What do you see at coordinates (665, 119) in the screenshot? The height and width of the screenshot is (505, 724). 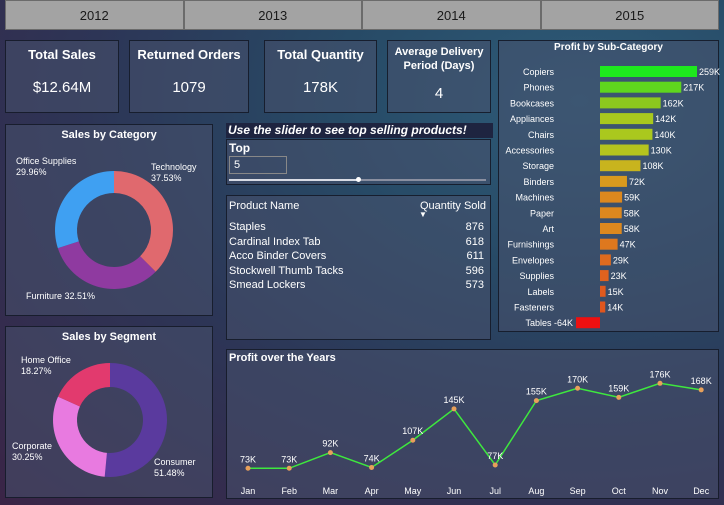 I see `bar-value-label: 142K` at bounding box center [665, 119].